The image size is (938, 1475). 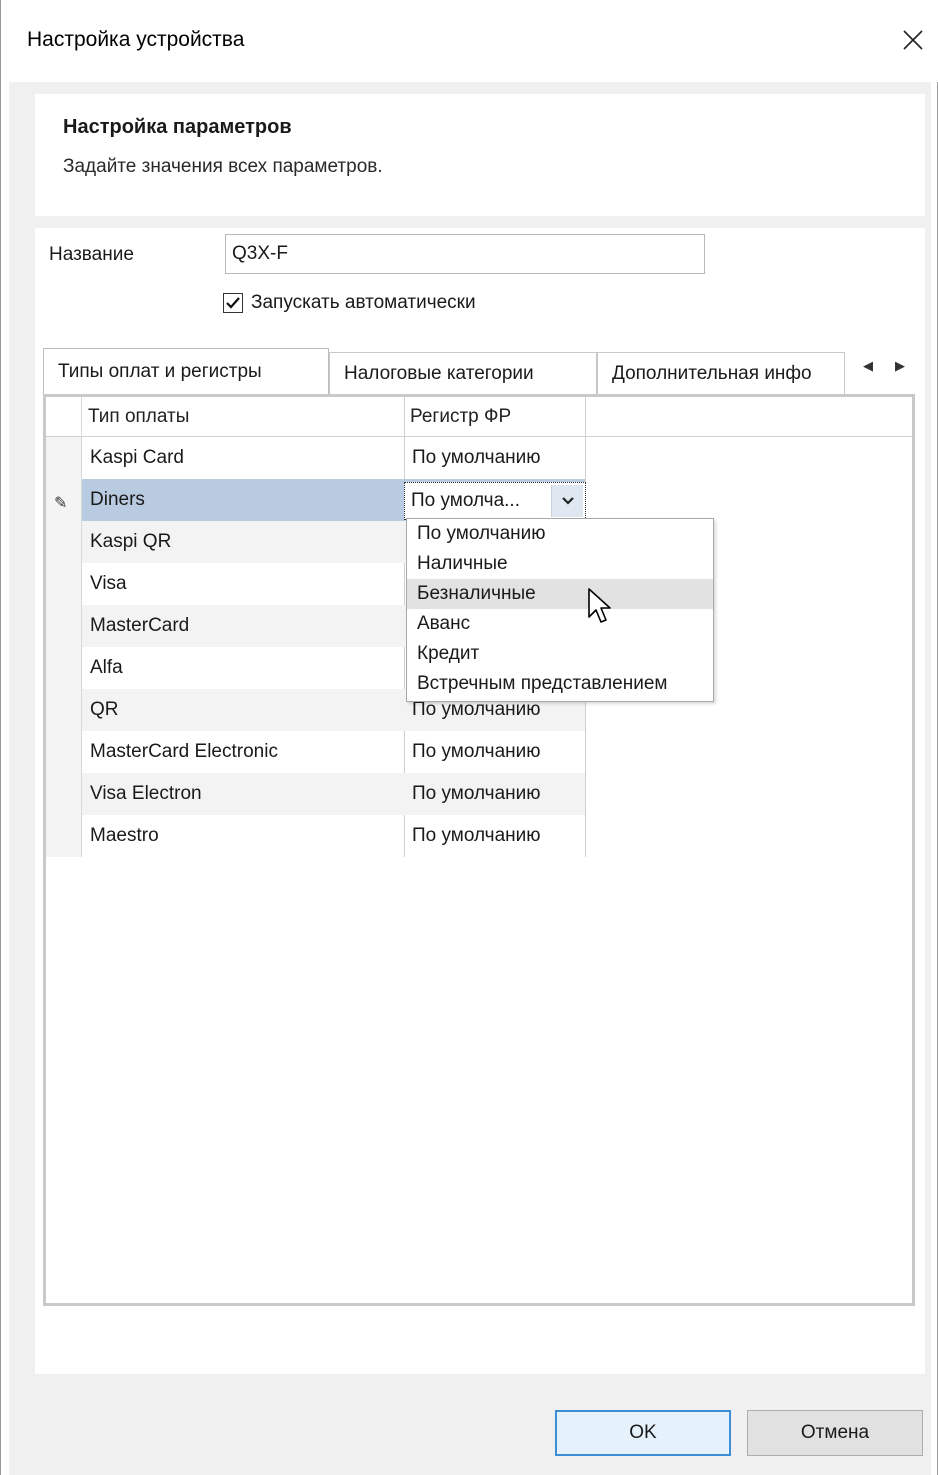 What do you see at coordinates (560, 684) in the screenshot?
I see `dropdown-option: Встречным представлением` at bounding box center [560, 684].